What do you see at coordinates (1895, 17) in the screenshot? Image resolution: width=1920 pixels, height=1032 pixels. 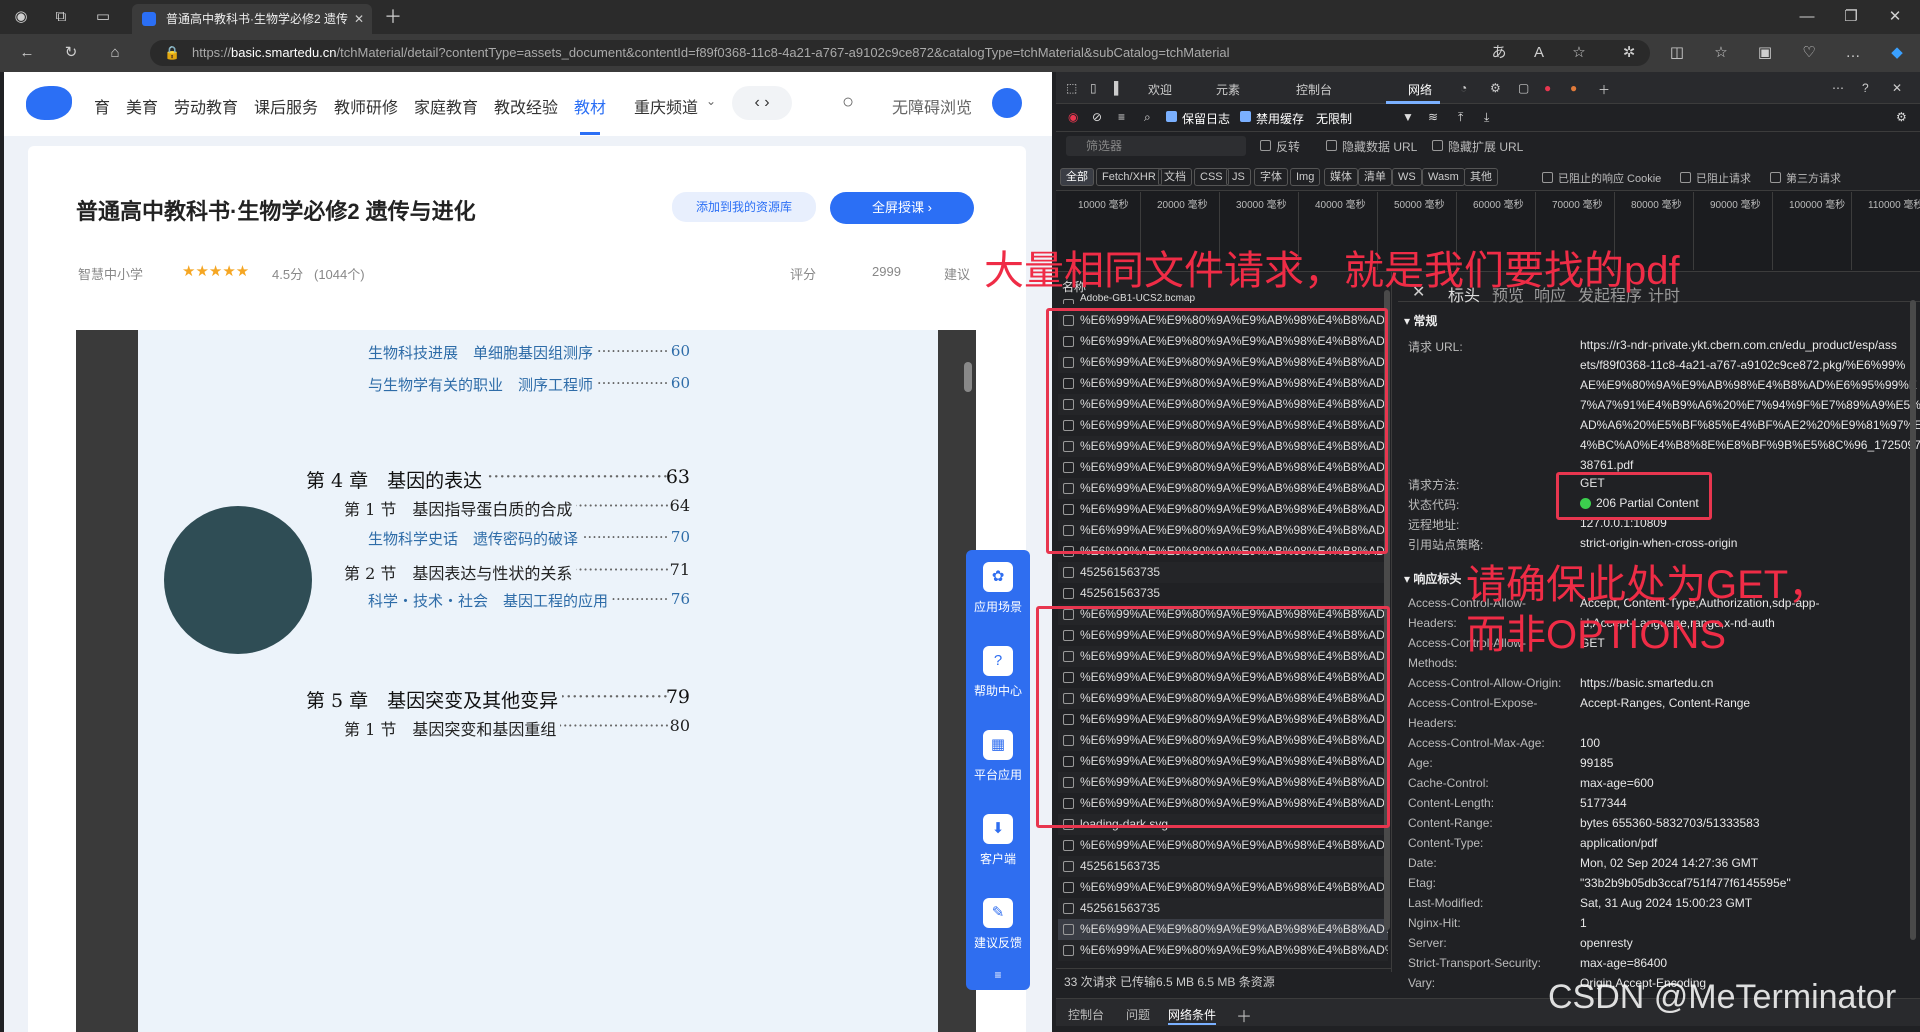 I see `close-window-icon: ✕` at bounding box center [1895, 17].